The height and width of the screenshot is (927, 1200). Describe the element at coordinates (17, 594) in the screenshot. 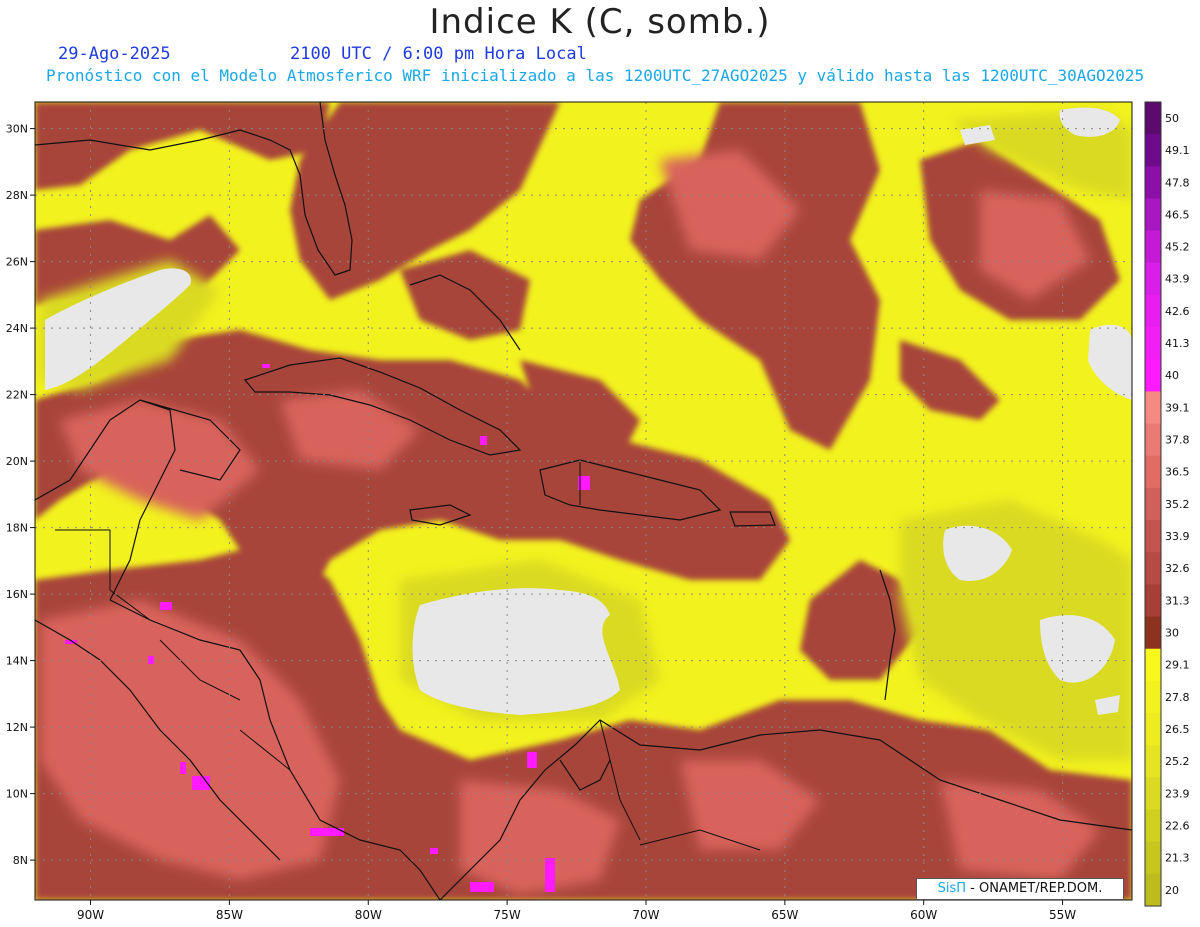

I see `lat-tick-label: 16N` at that location.